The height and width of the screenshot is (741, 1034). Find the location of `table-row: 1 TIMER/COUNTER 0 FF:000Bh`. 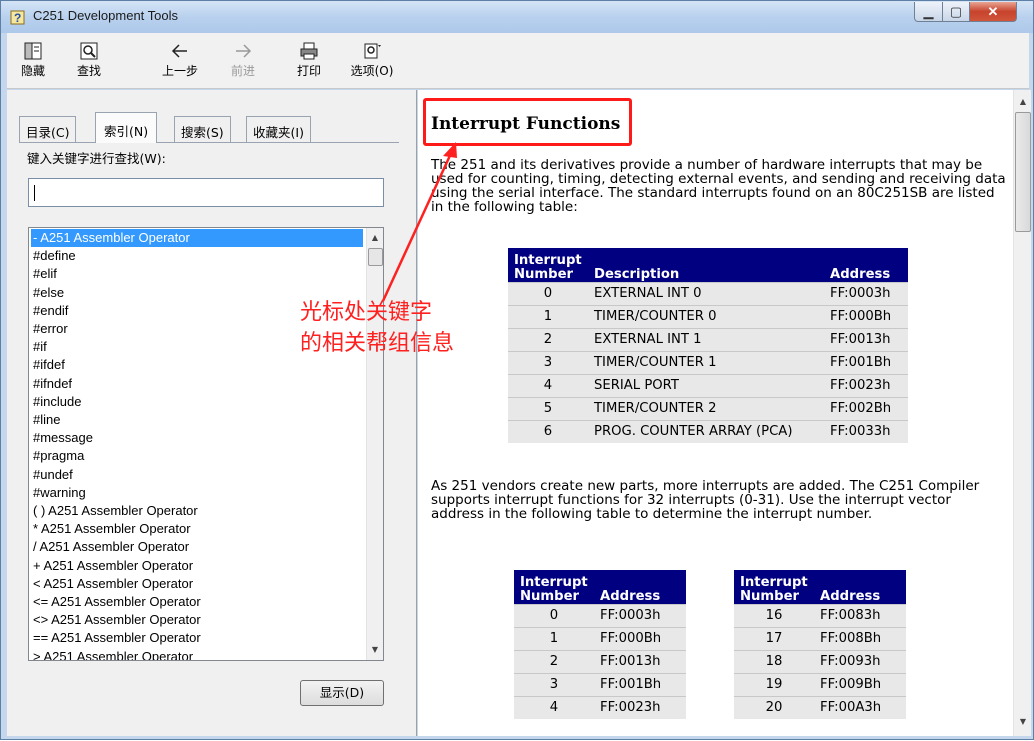

table-row: 1 TIMER/COUNTER 0 FF:000Bh is located at coordinates (708, 316).